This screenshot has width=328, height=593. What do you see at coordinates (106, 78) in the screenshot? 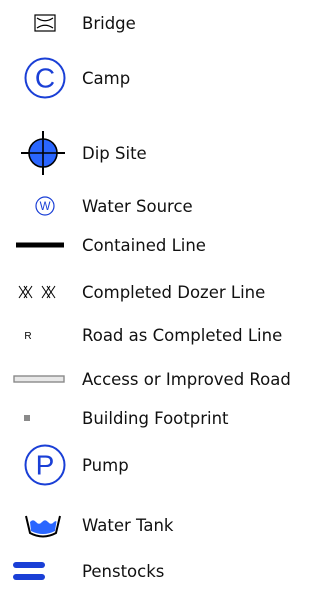
I see `legend-label-camp: Camp` at bounding box center [106, 78].